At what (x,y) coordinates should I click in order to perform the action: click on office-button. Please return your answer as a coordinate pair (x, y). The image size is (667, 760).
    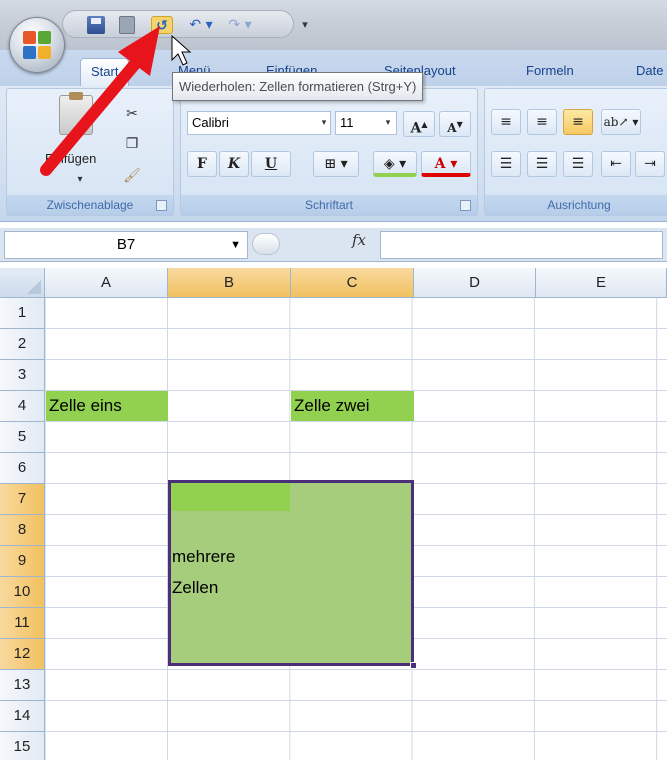
    Looking at the image, I should click on (37, 45).